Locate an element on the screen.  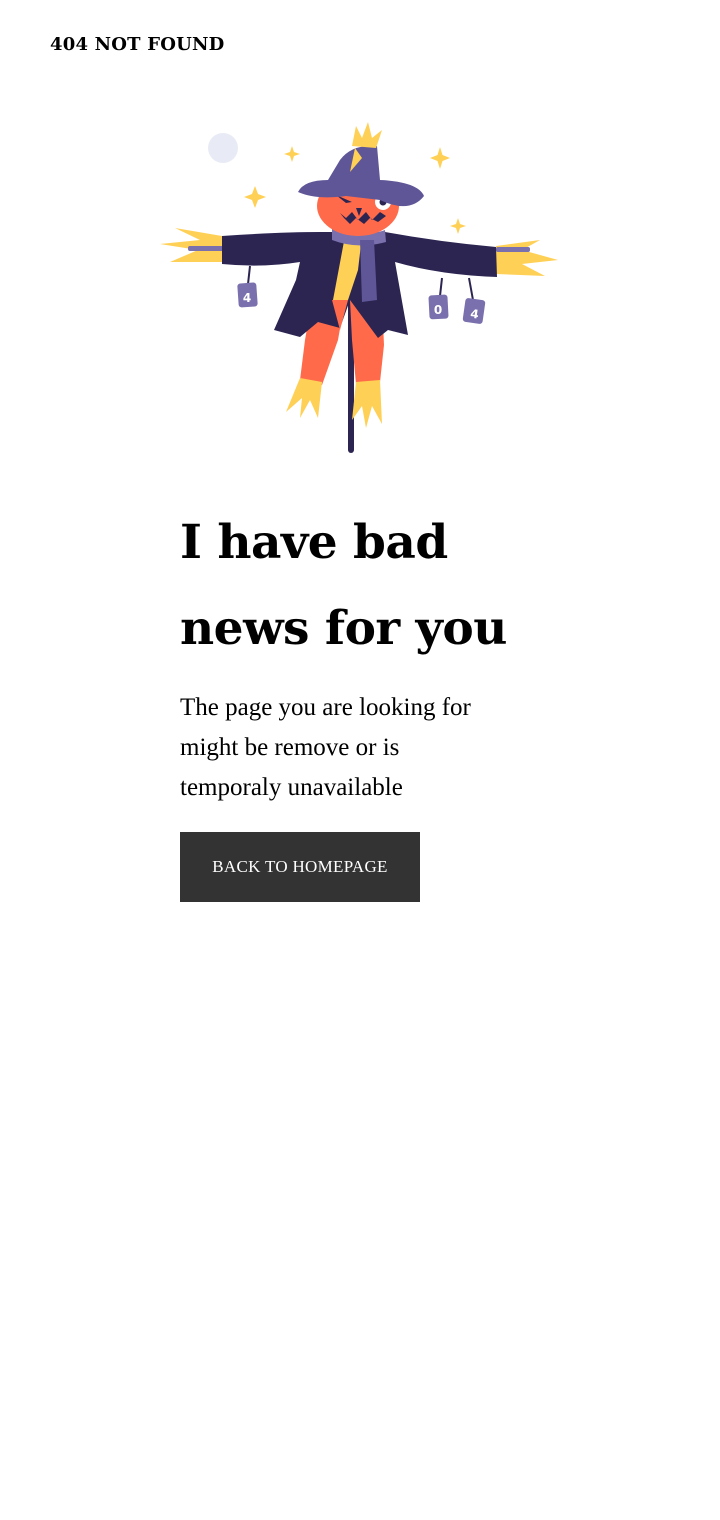
can-label: 4 is located at coordinates (247, 298).